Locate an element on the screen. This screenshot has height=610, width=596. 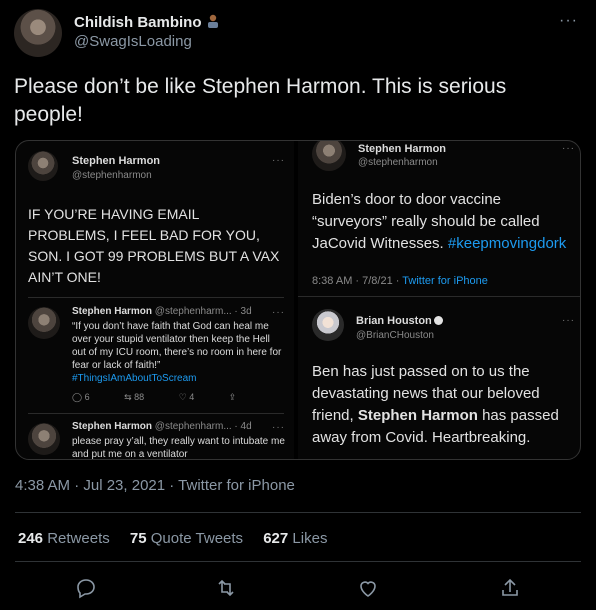
tweet-stats: 246 Retweets 75 Quote Tweets 627 Likes is located at coordinates (180, 538).